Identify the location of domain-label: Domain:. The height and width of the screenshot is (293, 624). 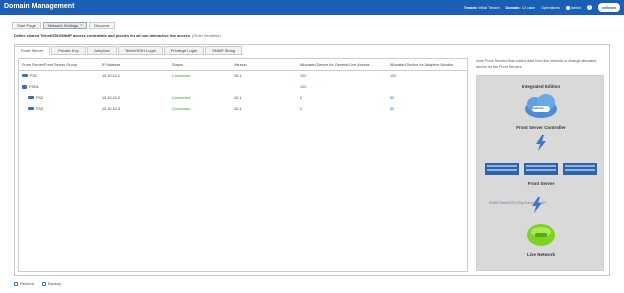
(513, 7).